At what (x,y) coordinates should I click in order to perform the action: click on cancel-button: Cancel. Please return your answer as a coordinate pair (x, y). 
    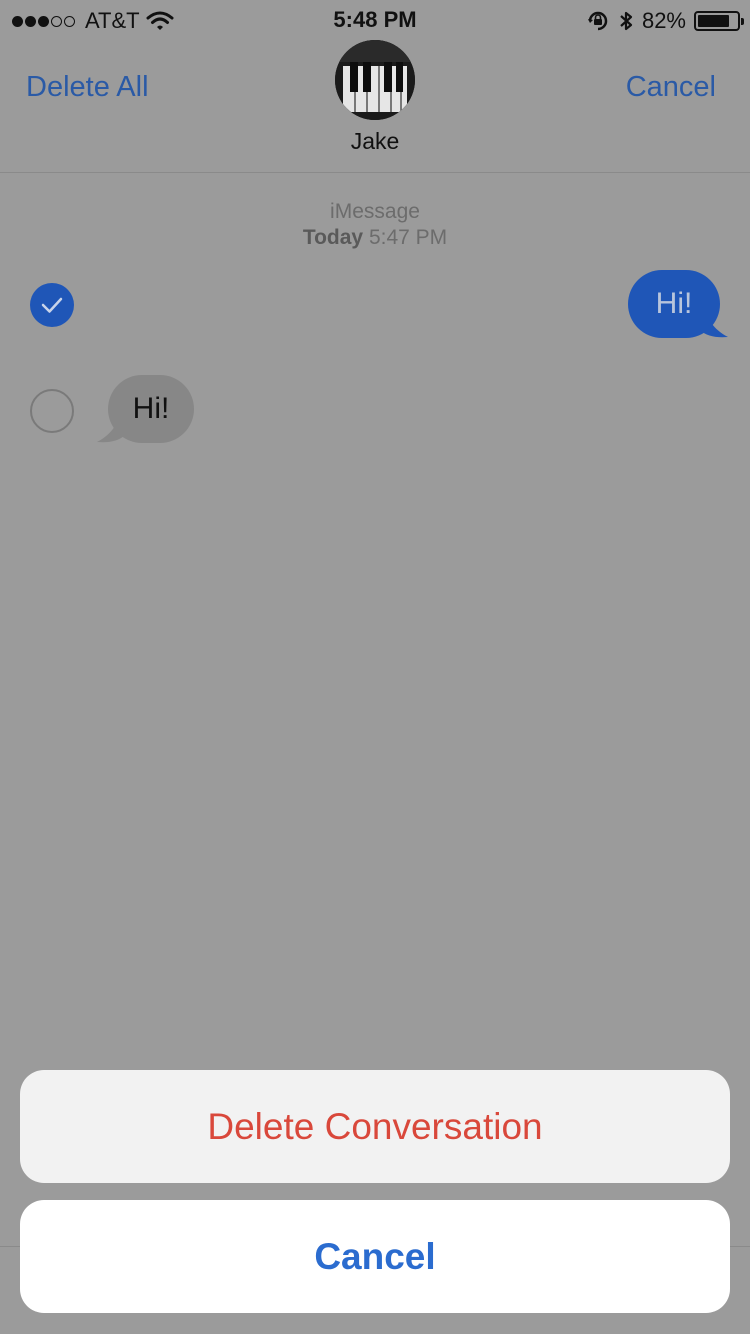
    Looking at the image, I should click on (375, 1256).